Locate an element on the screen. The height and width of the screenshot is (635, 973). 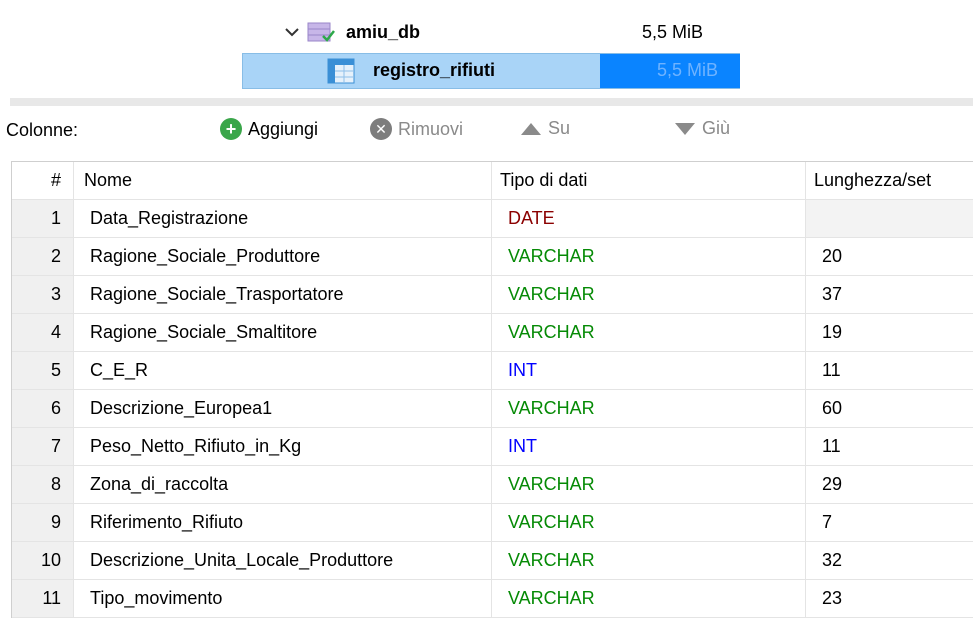
column-name-cell: Peso_Netto_Rifiuto_in_Kg is located at coordinates (283, 447).